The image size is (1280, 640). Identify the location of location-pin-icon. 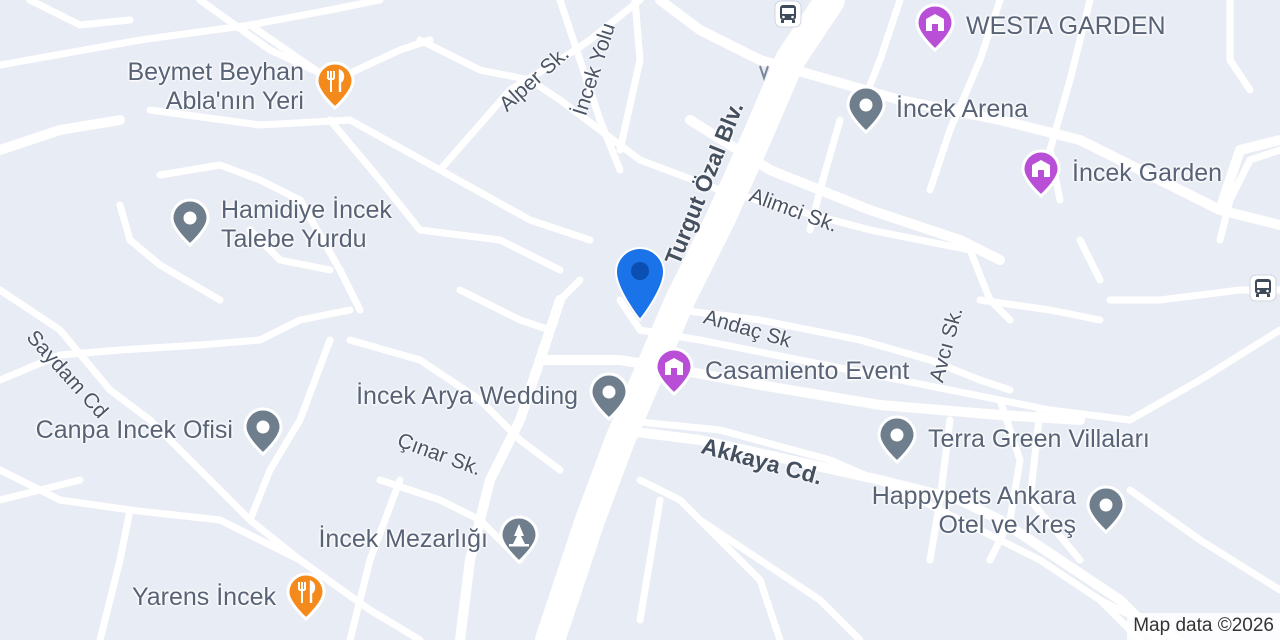
(640, 283).